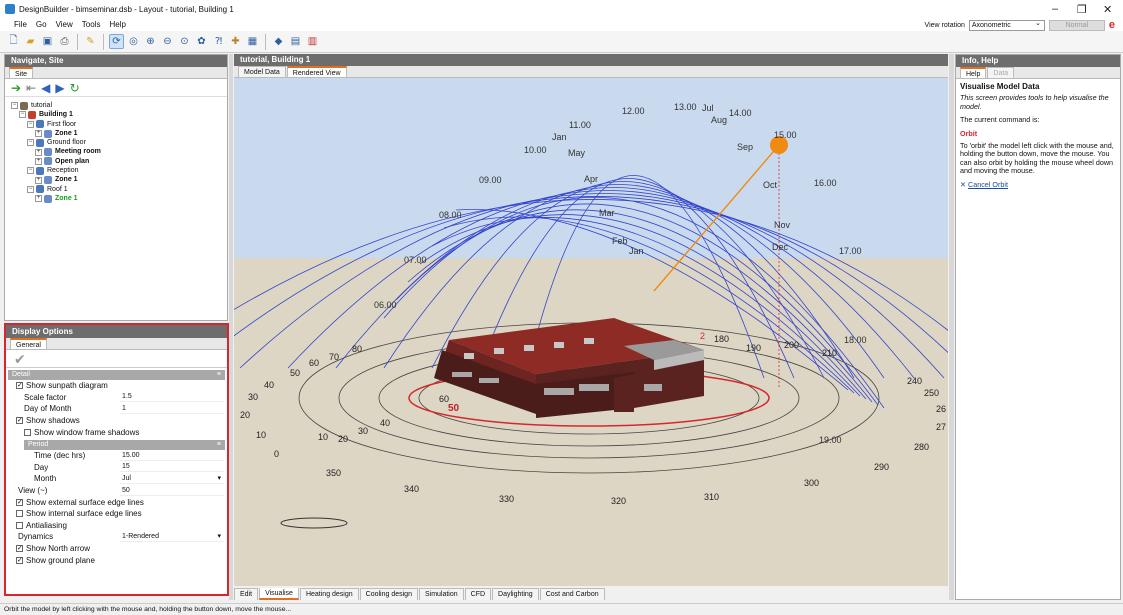 Image resolution: width=1123 pixels, height=615 pixels. What do you see at coordinates (1006, 25) in the screenshot?
I see `view-rotation-select: Axonometric` at bounding box center [1006, 25].